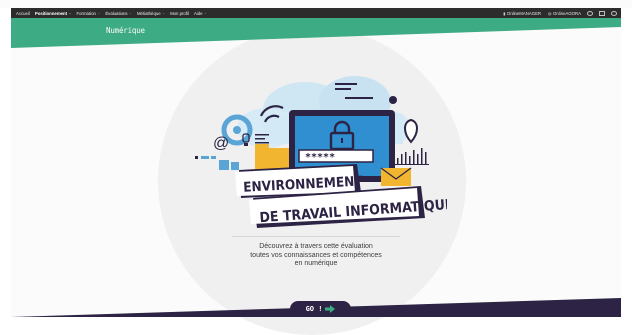 The height and width of the screenshot is (335, 632). What do you see at coordinates (614, 13) in the screenshot?
I see `power-icon` at bounding box center [614, 13].